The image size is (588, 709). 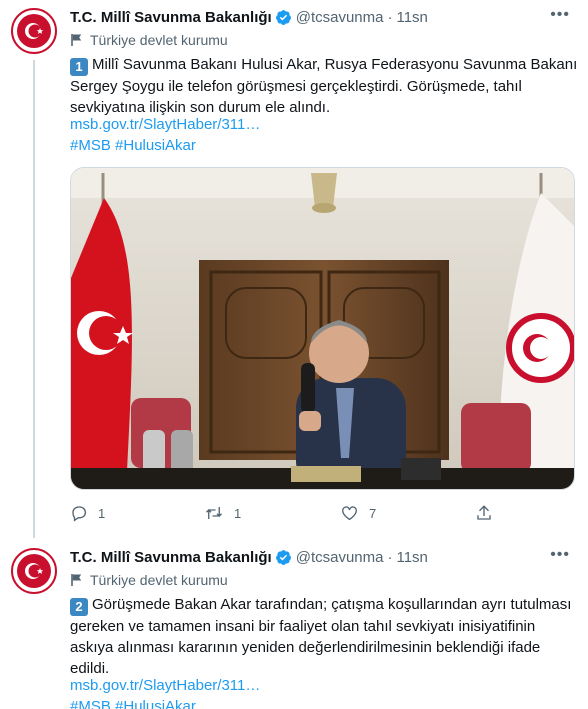 What do you see at coordinates (280, 515) in the screenshot?
I see `tweet-actions: 1 1 7` at bounding box center [280, 515].